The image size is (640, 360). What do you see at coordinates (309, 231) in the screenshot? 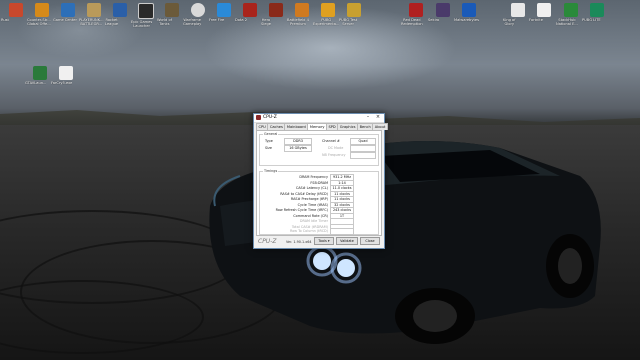
I see `timing-label: Row To Column (tRCD)` at bounding box center [309, 231].